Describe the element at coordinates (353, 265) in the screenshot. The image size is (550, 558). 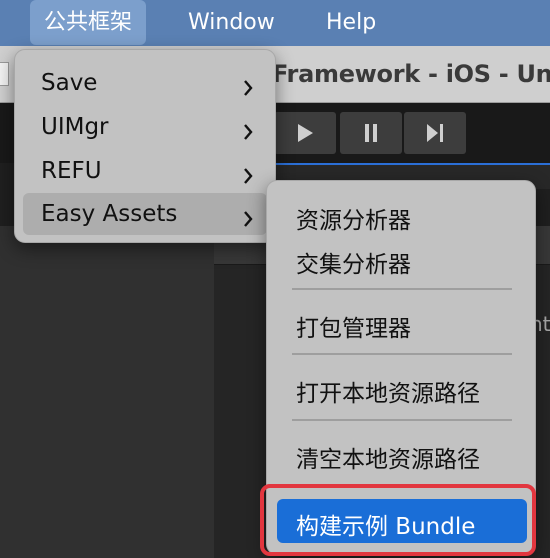
I see `submenu-item-label: 交集分析器` at that location.